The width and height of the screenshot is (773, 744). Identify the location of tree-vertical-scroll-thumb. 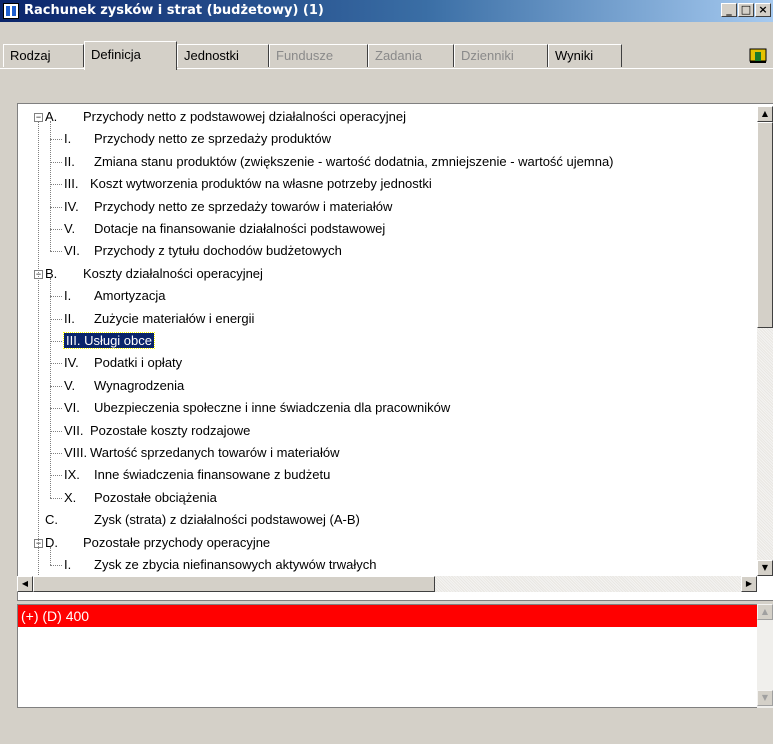
(765, 225).